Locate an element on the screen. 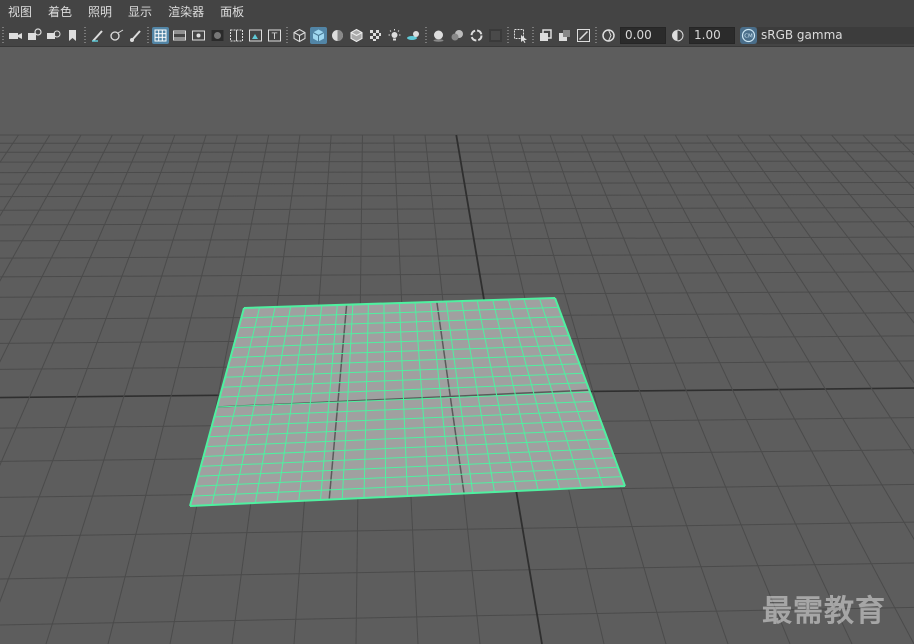 The width and height of the screenshot is (914, 644). safe-title-icon: T is located at coordinates (274, 35).